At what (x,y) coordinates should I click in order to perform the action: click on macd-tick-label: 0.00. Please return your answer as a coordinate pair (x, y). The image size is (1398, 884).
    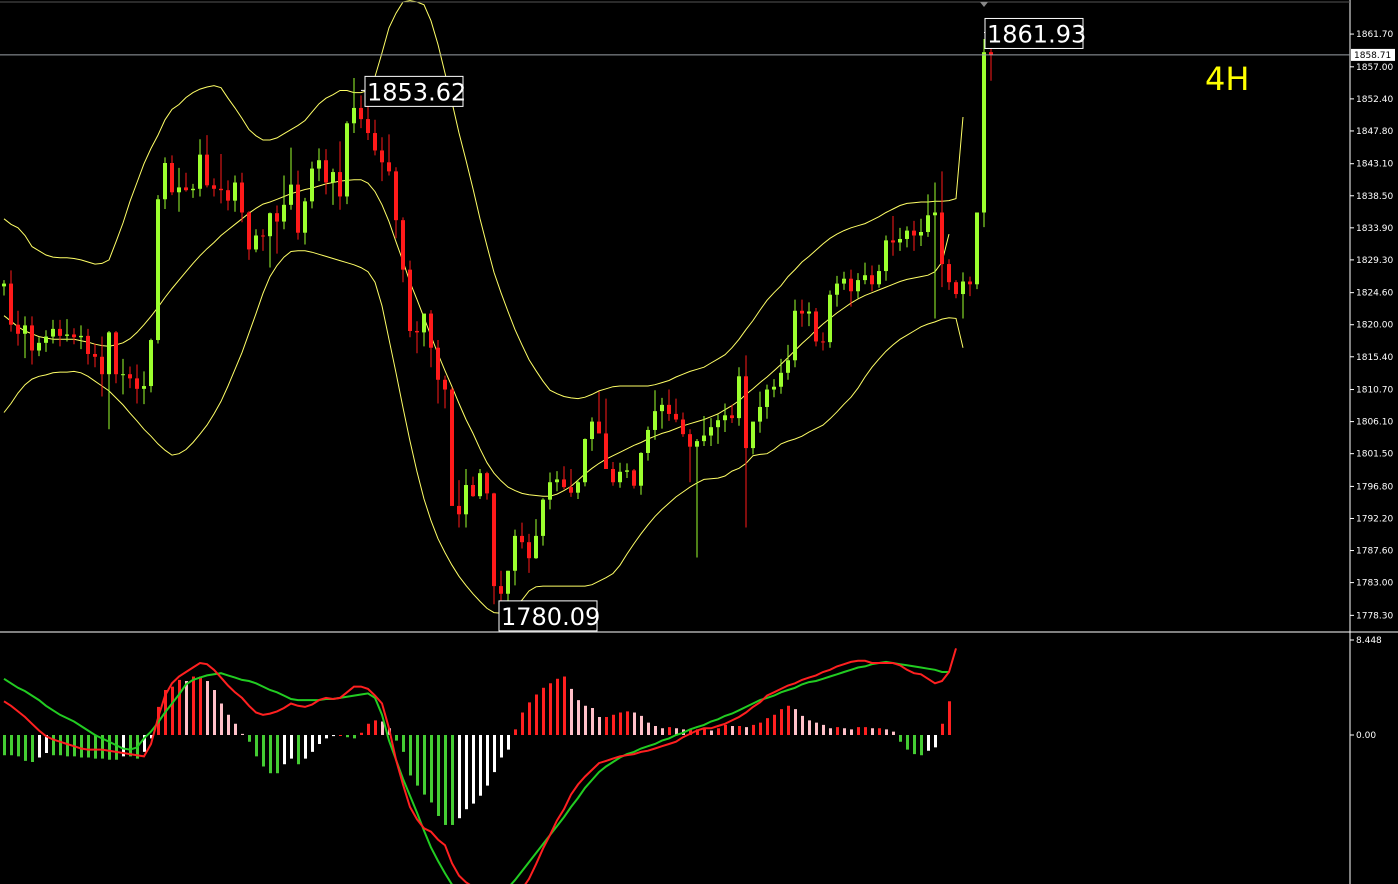
    Looking at the image, I should click on (1366, 736).